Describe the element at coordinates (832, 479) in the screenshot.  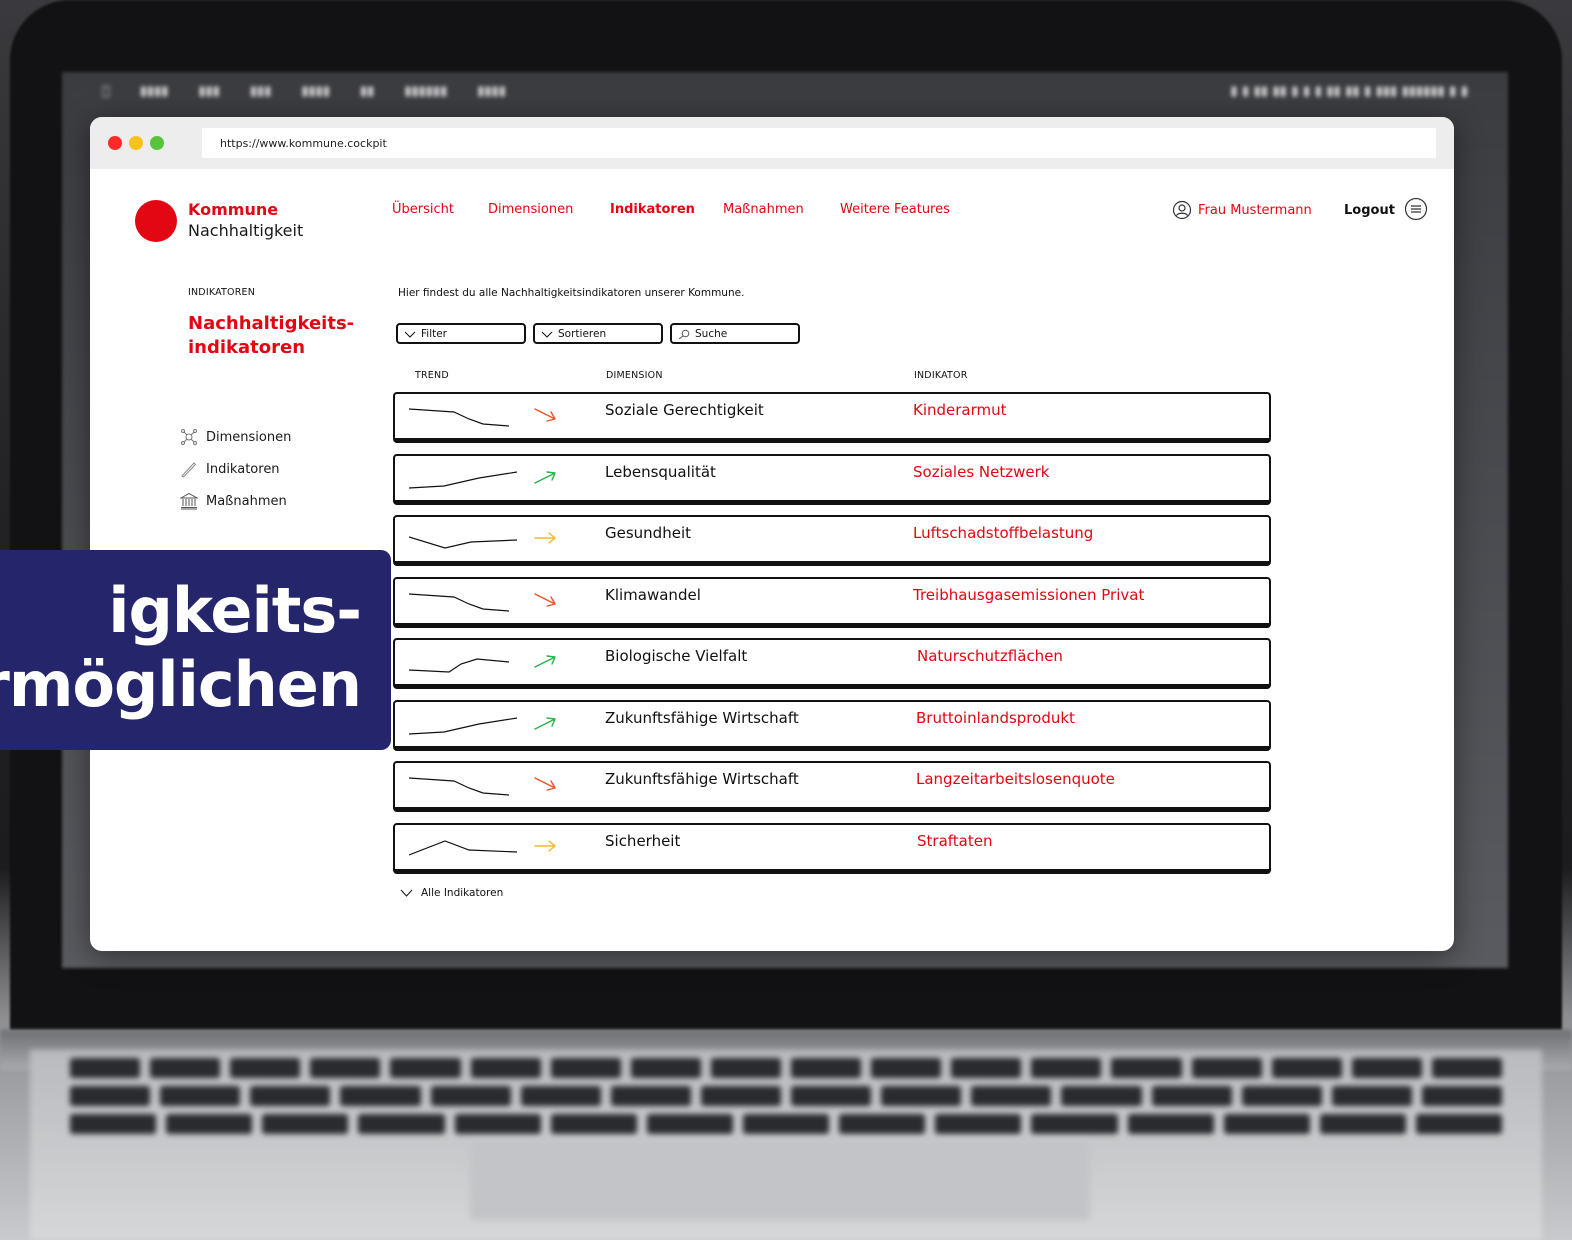
I see `table-row: Lebensqualität Soziales Netzwerk` at that location.